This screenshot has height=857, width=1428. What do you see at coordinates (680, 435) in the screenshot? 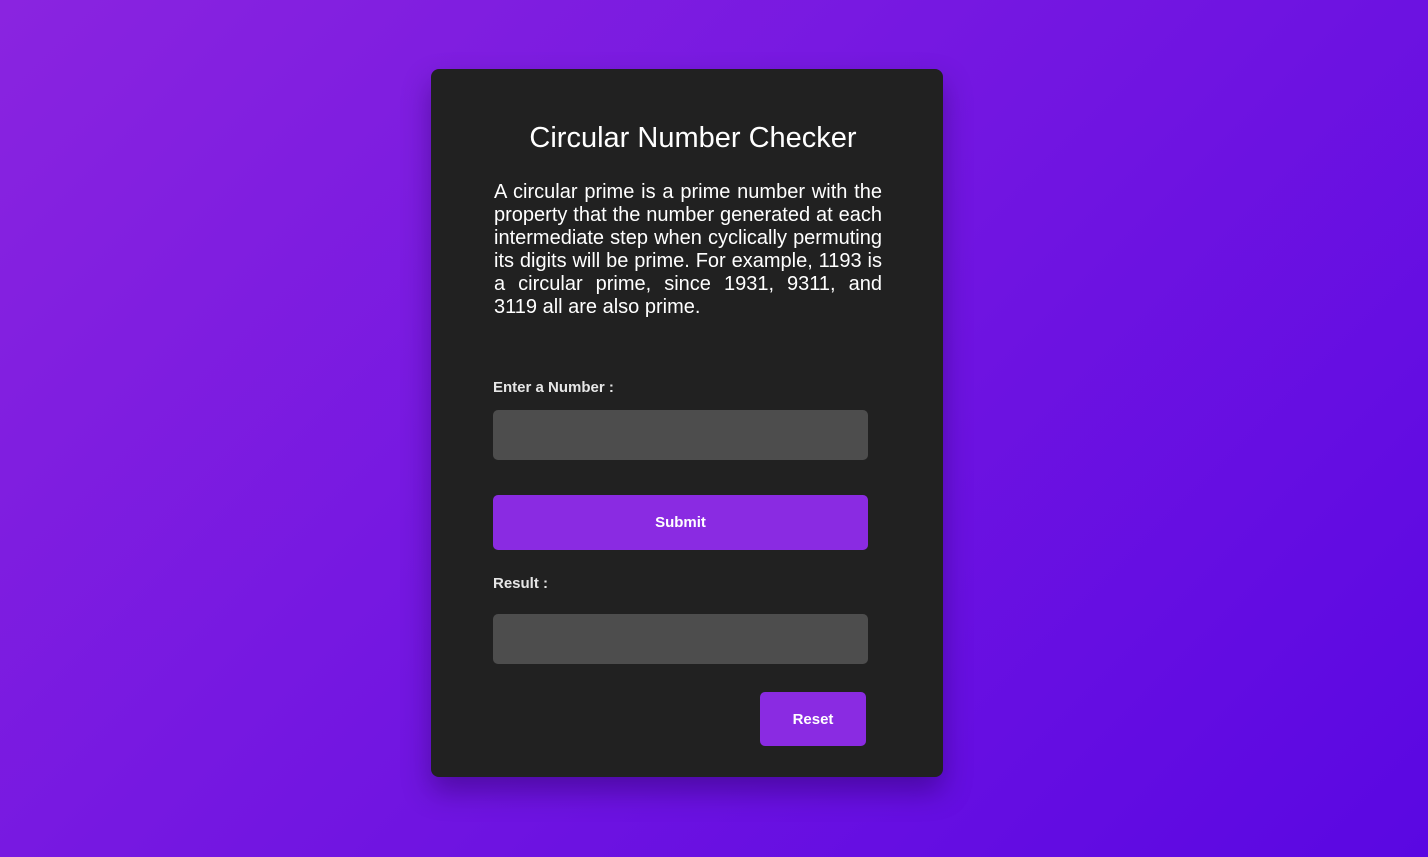
I see `number-input` at bounding box center [680, 435].